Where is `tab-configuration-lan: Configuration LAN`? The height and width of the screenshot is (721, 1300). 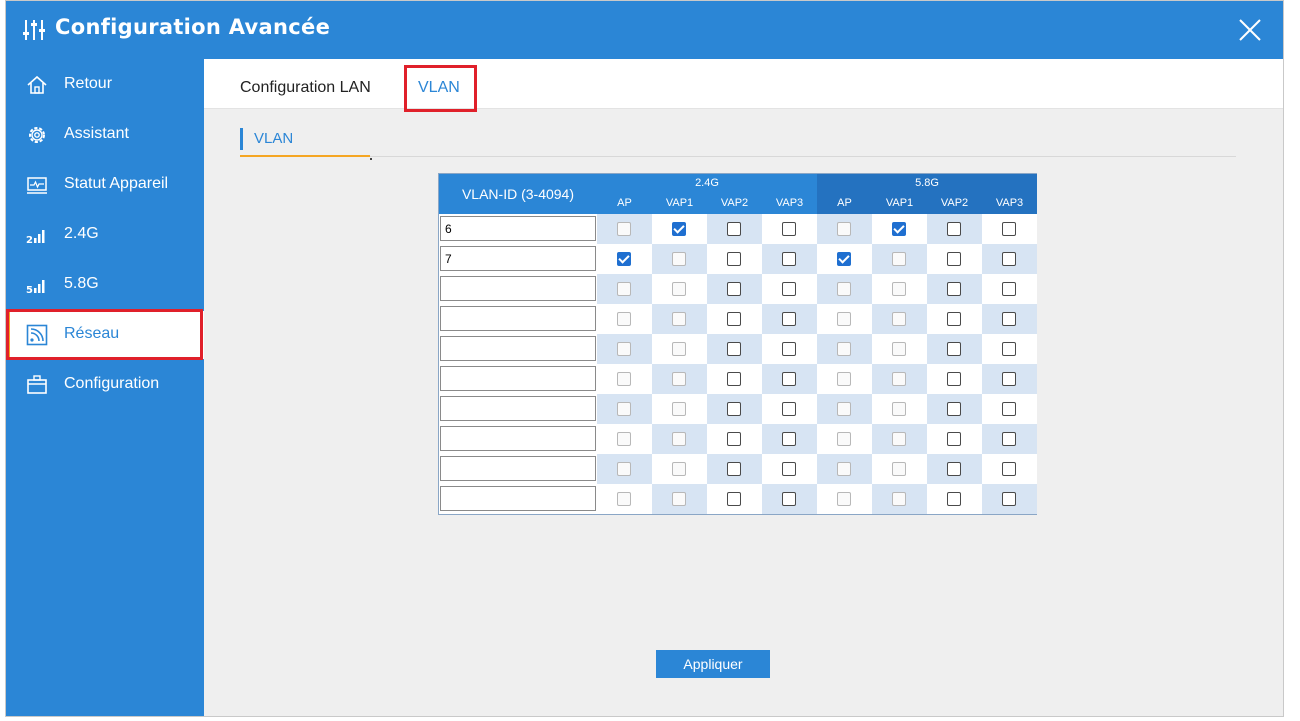 tab-configuration-lan: Configuration LAN is located at coordinates (305, 88).